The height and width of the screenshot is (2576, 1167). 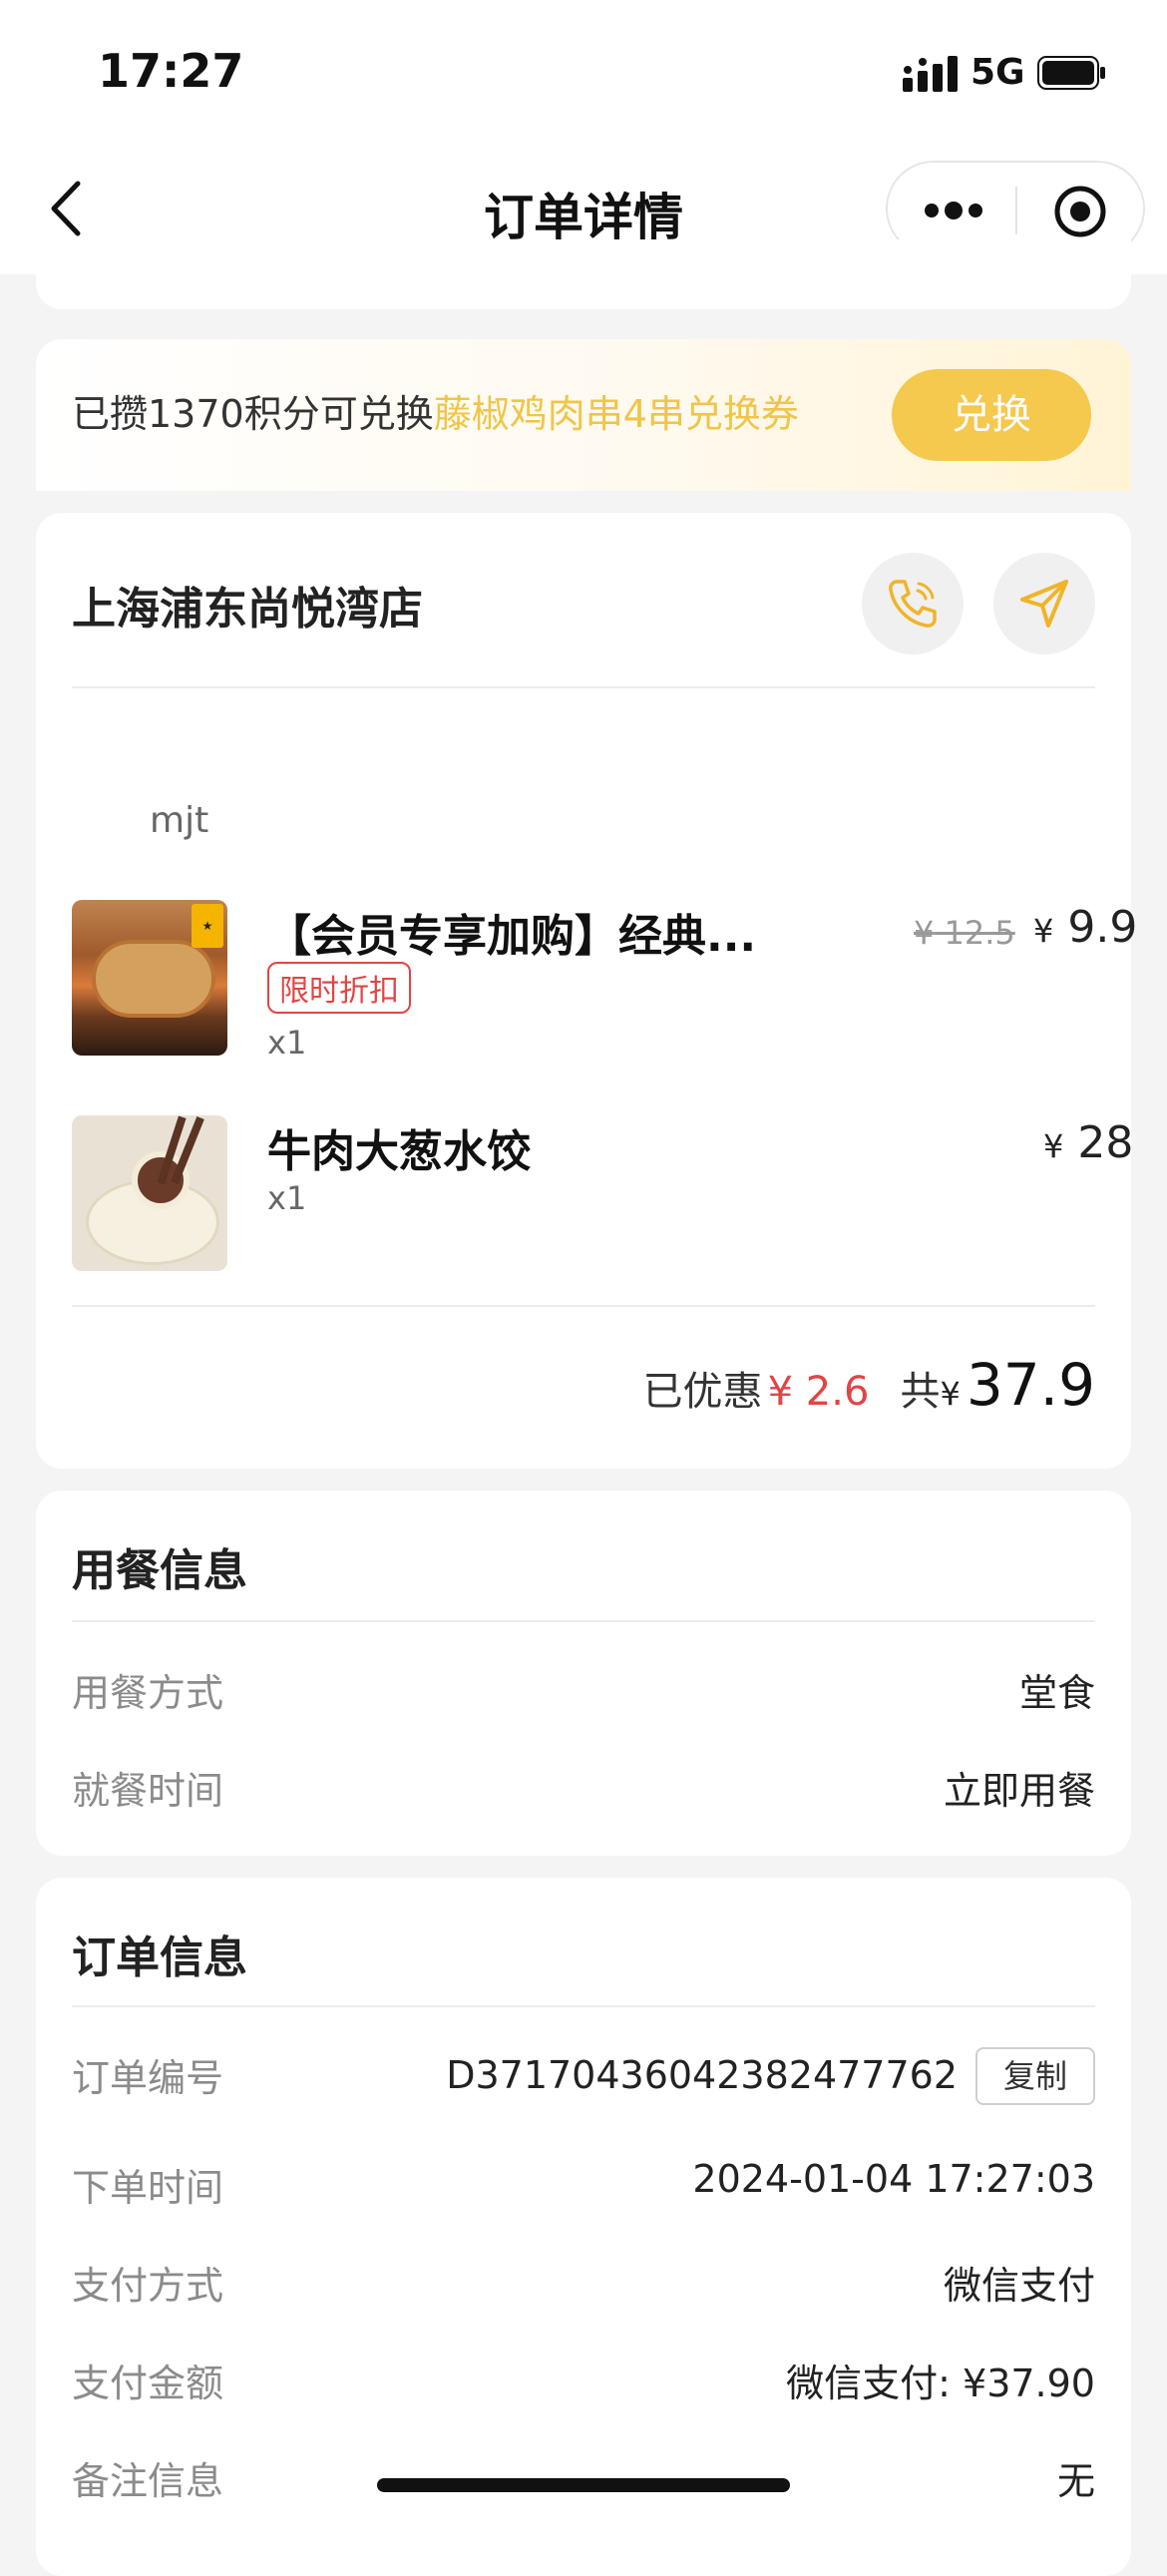 I want to click on price-value: 9.9, so click(x=1102, y=927).